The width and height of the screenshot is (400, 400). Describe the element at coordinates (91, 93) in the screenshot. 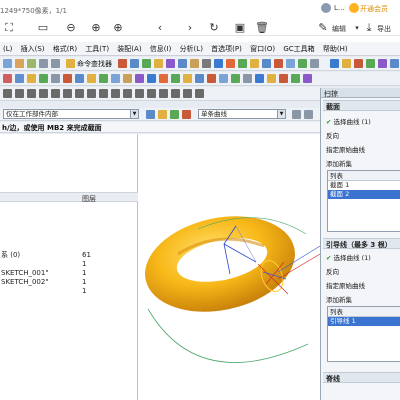

I see `point-tool-icon` at that location.